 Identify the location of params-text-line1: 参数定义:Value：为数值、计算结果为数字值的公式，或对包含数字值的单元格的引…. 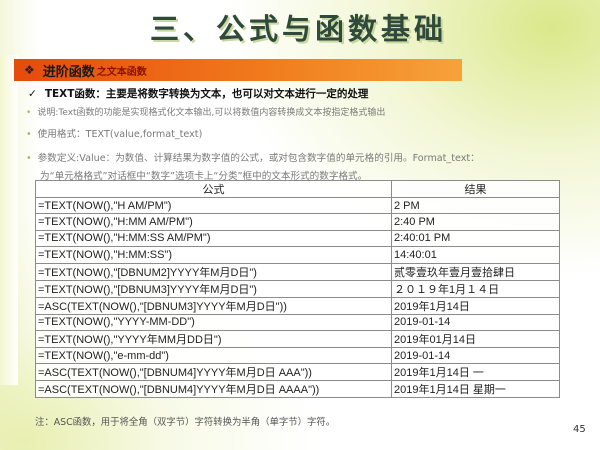
(258, 158).